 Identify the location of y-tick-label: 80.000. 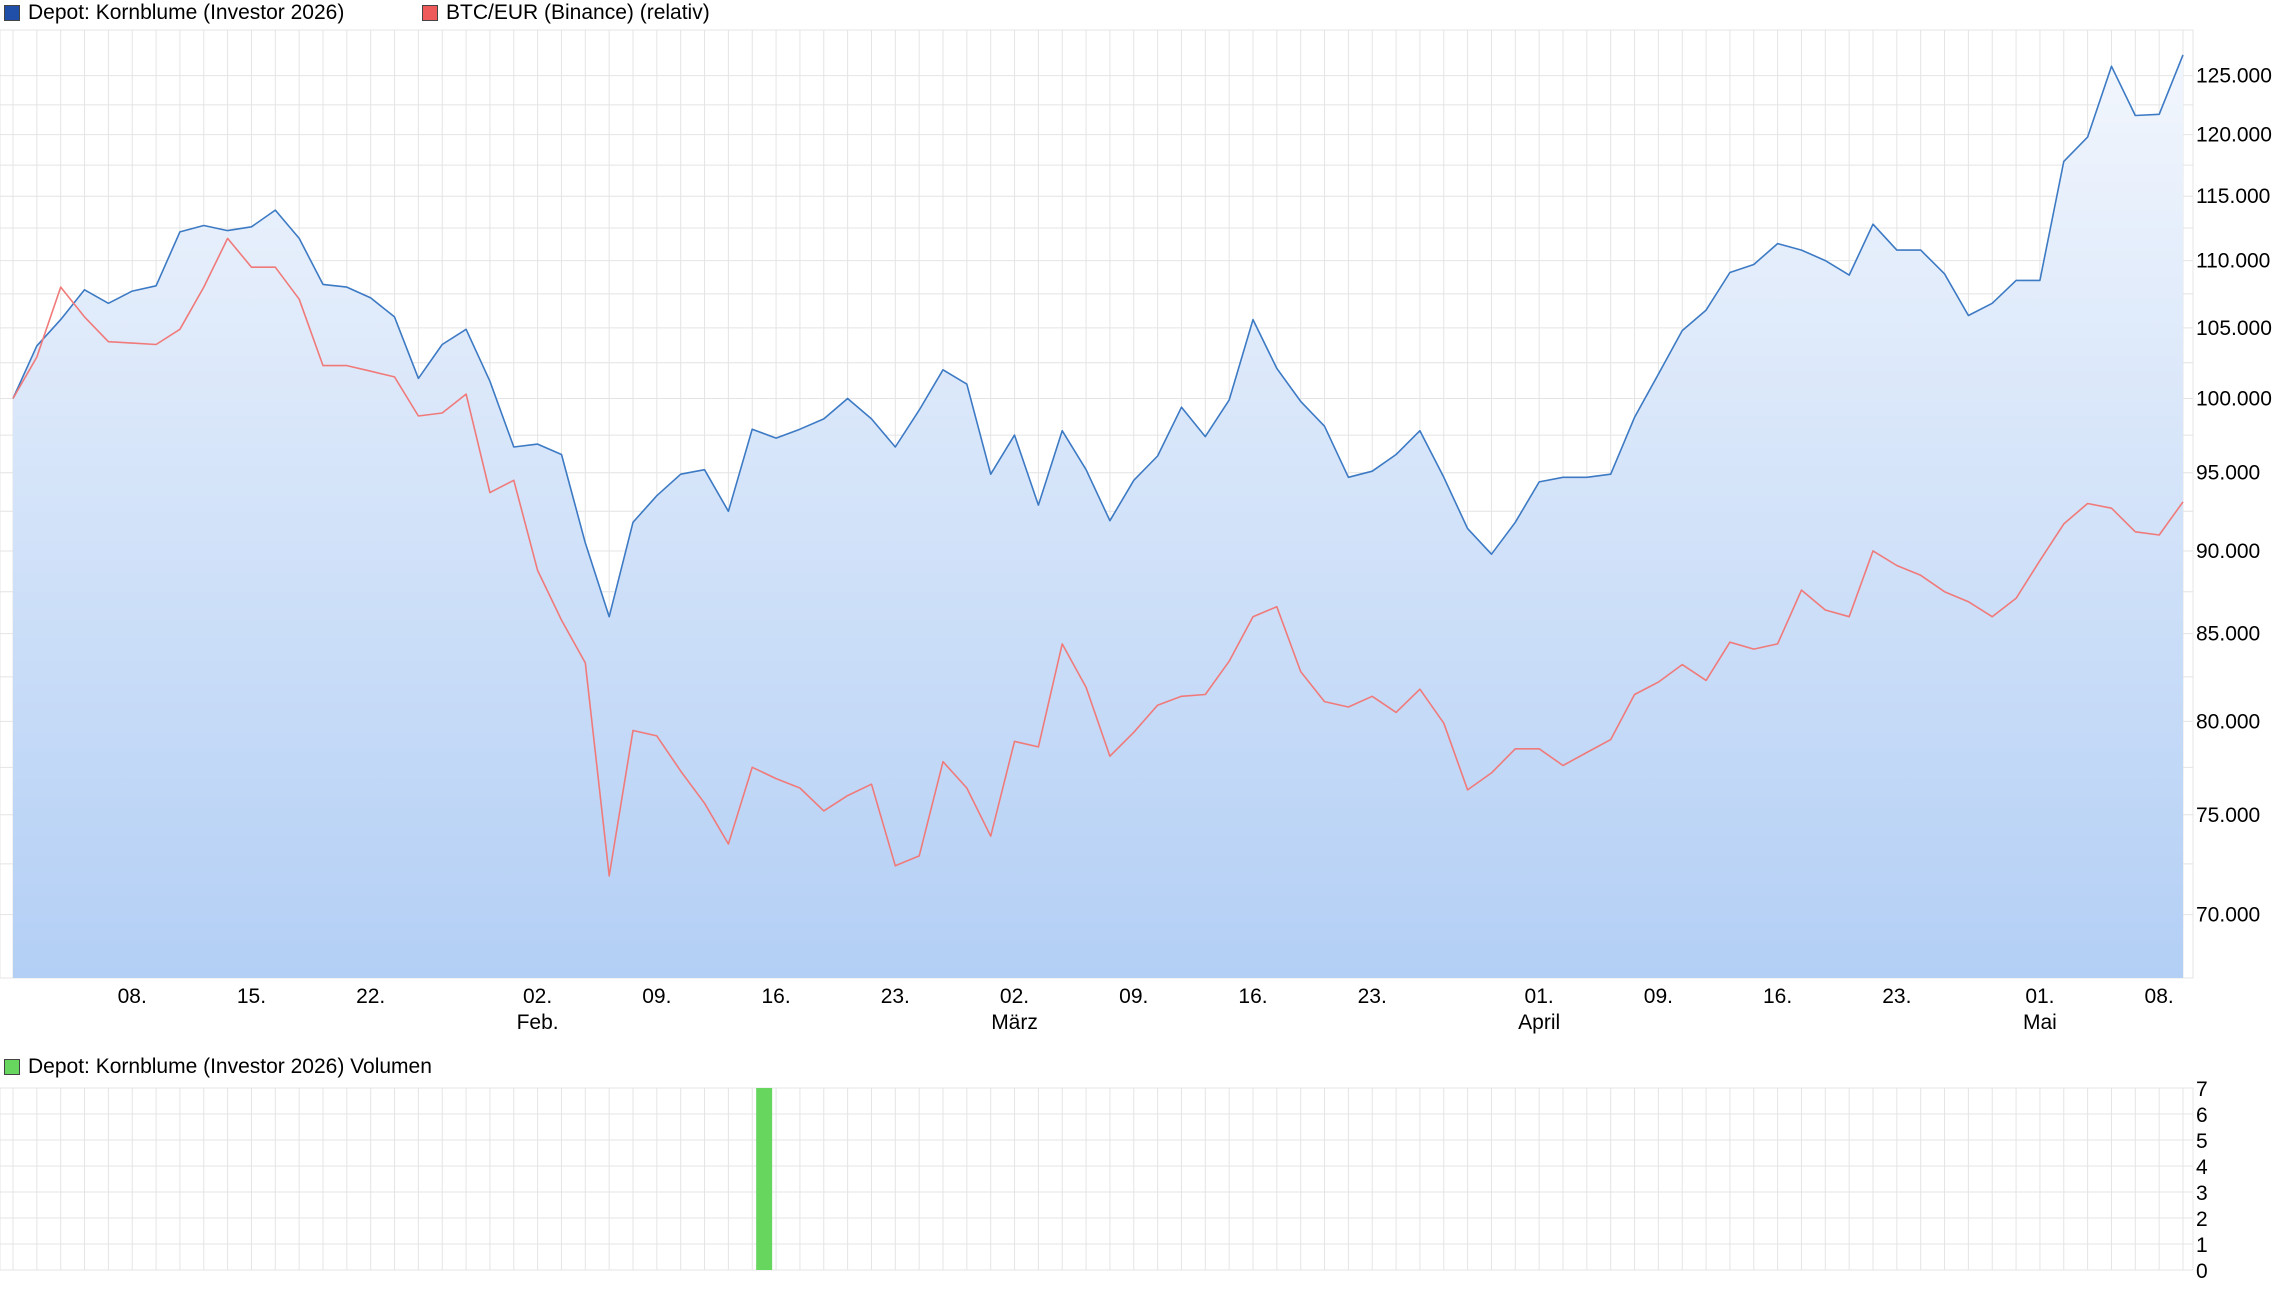
(2228, 721).